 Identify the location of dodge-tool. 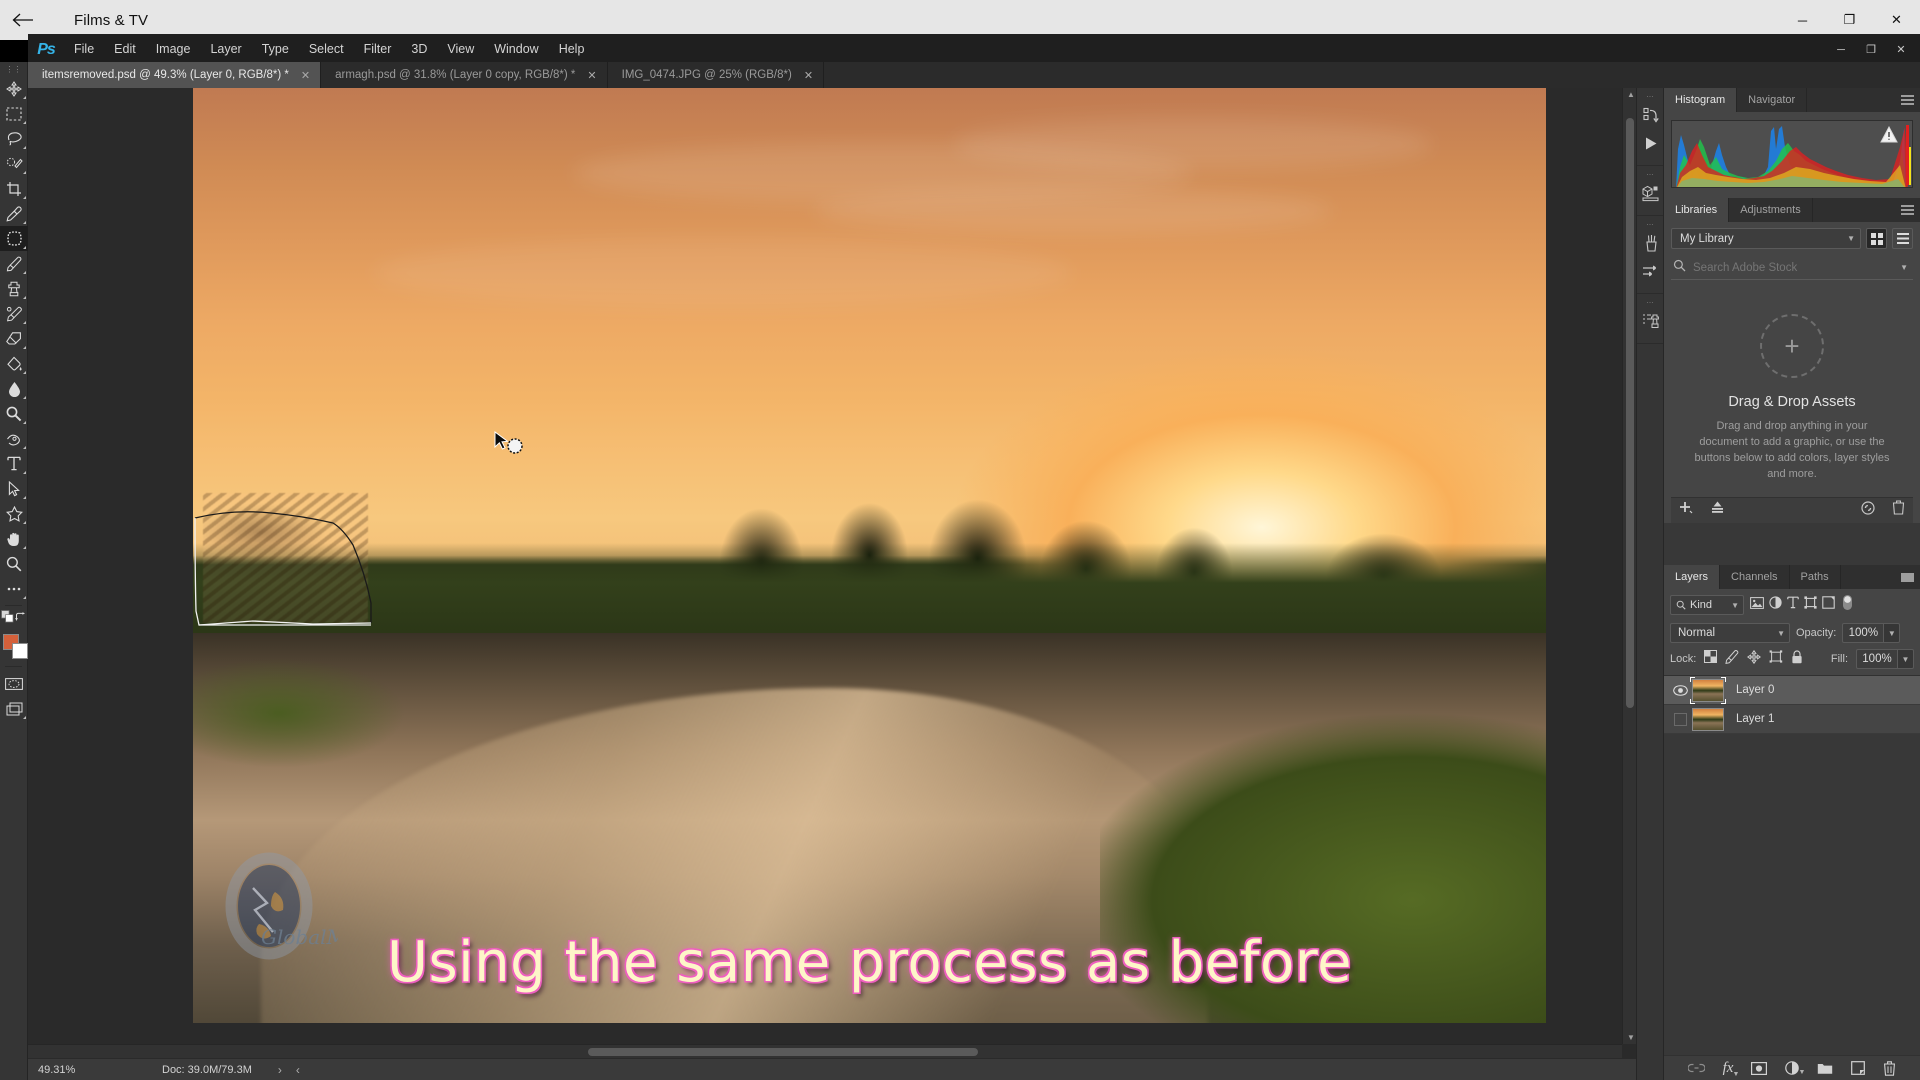
(14, 413).